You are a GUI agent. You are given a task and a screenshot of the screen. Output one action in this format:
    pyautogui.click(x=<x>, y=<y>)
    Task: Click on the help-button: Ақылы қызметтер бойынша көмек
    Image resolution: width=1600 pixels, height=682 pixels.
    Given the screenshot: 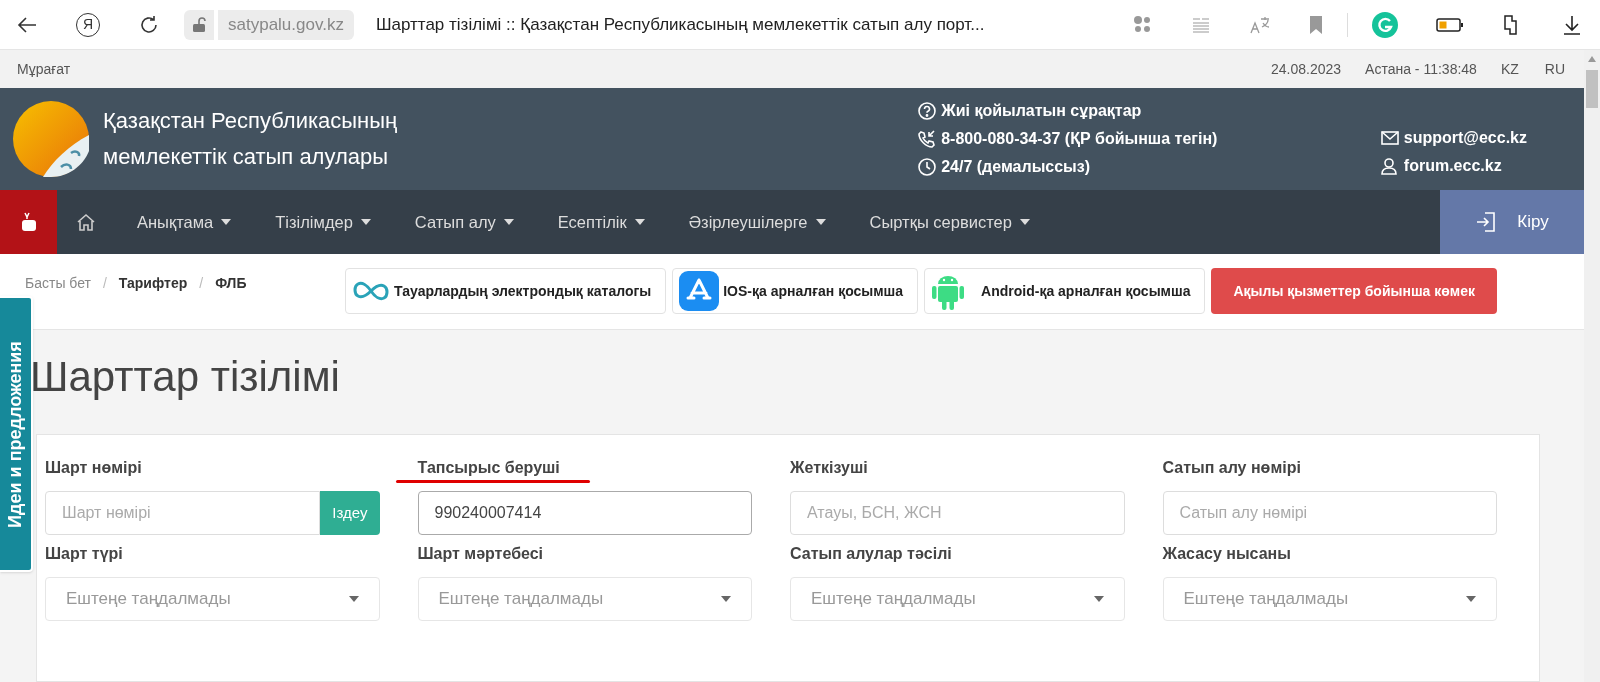 What is the action you would take?
    pyautogui.click(x=1354, y=291)
    